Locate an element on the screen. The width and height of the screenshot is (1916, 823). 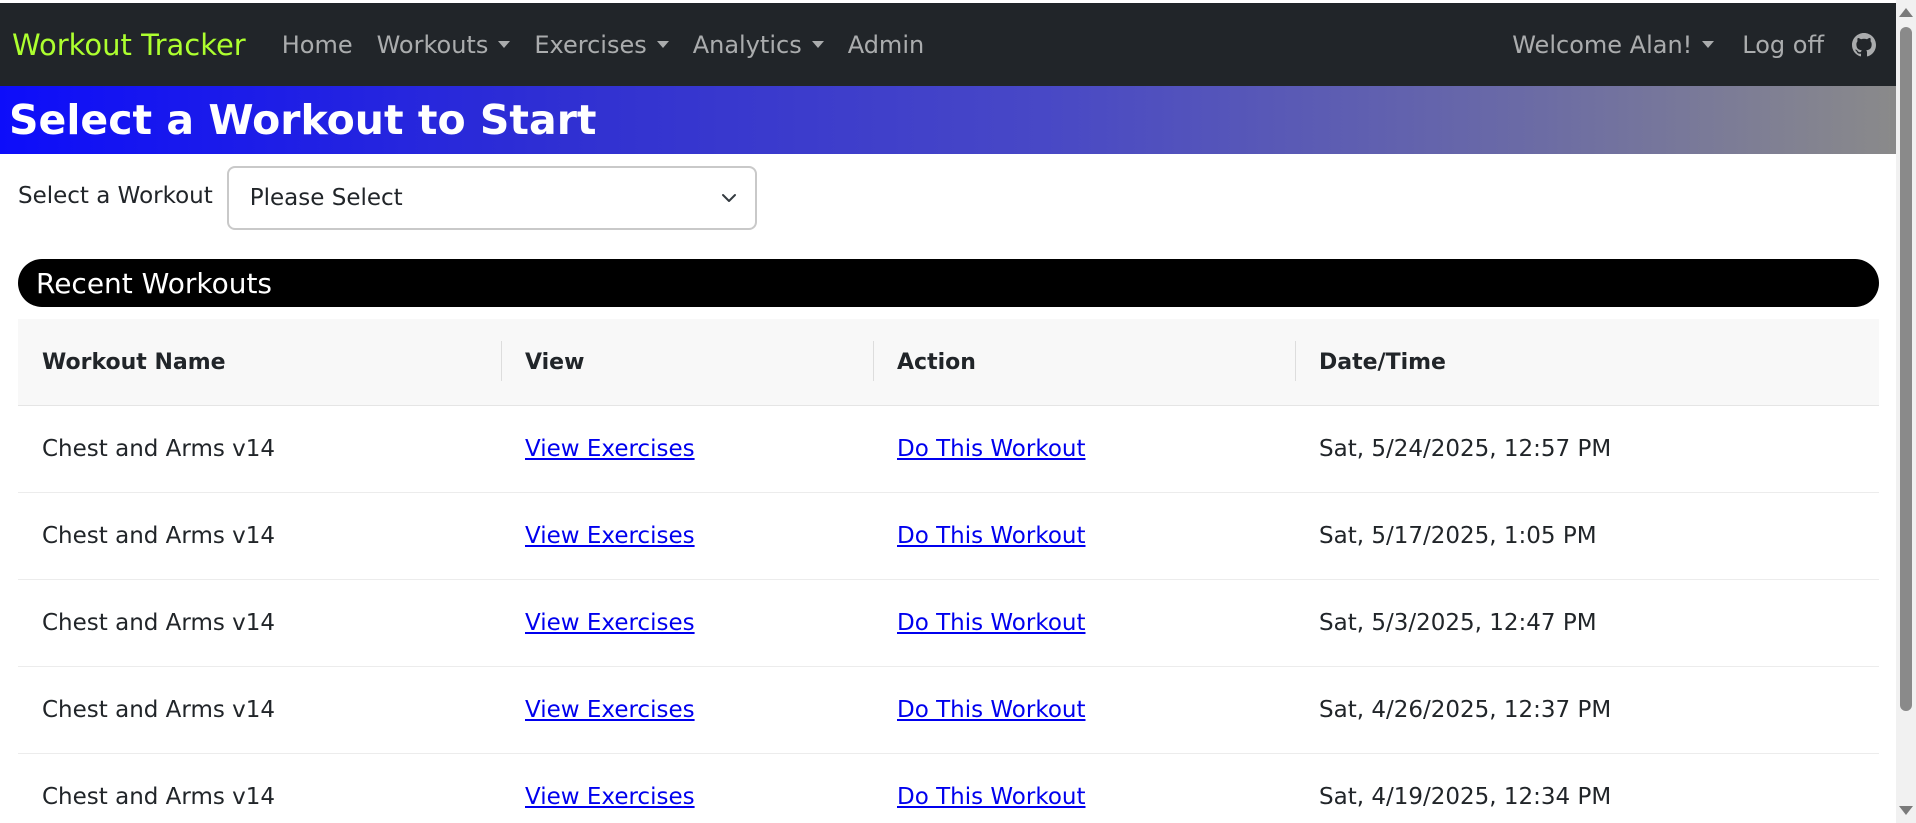
scroll-up-icon is located at coordinates (1906, 12).